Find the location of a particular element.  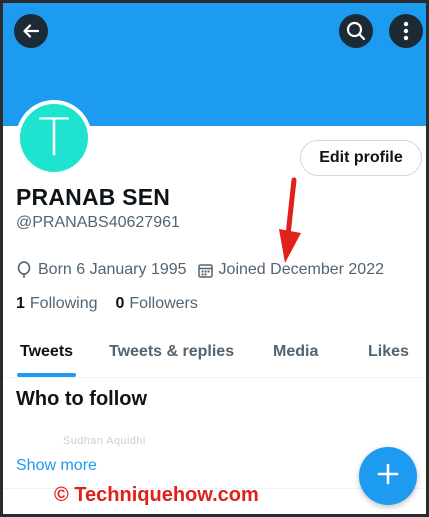

calendar-icon is located at coordinates (205, 270).